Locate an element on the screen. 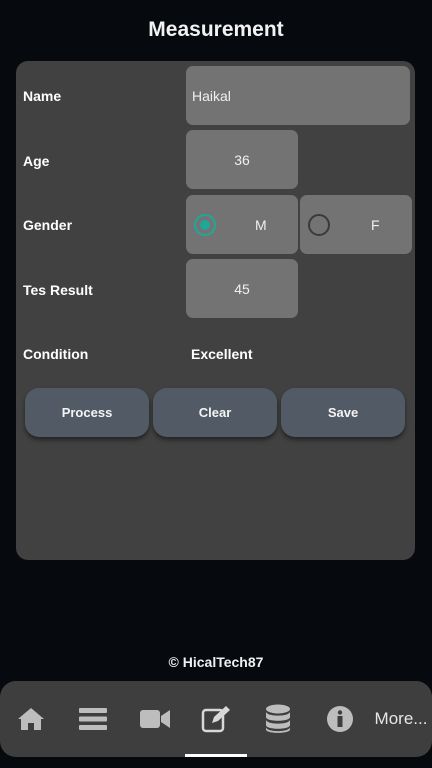 This screenshot has width=432, height=768. video-icon is located at coordinates (155, 719).